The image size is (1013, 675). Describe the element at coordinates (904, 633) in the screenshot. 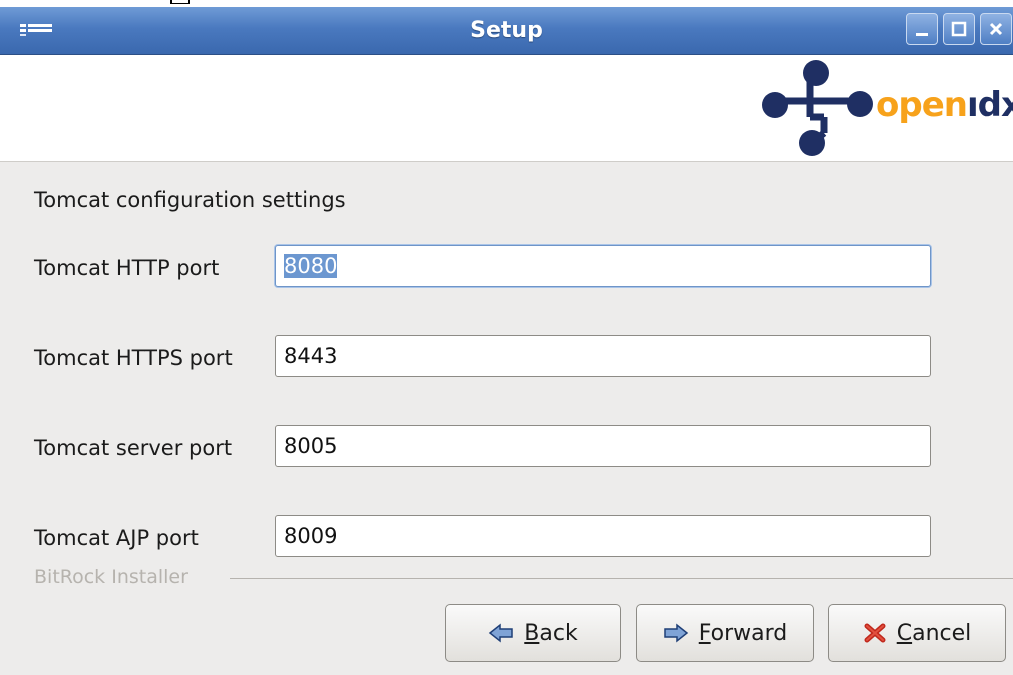

I see `cancel-mnemonic: C` at that location.